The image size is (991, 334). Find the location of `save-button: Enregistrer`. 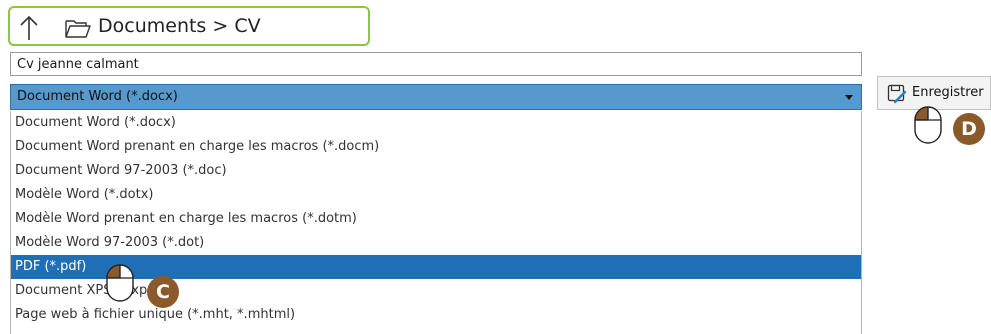

save-button: Enregistrer is located at coordinates (934, 93).